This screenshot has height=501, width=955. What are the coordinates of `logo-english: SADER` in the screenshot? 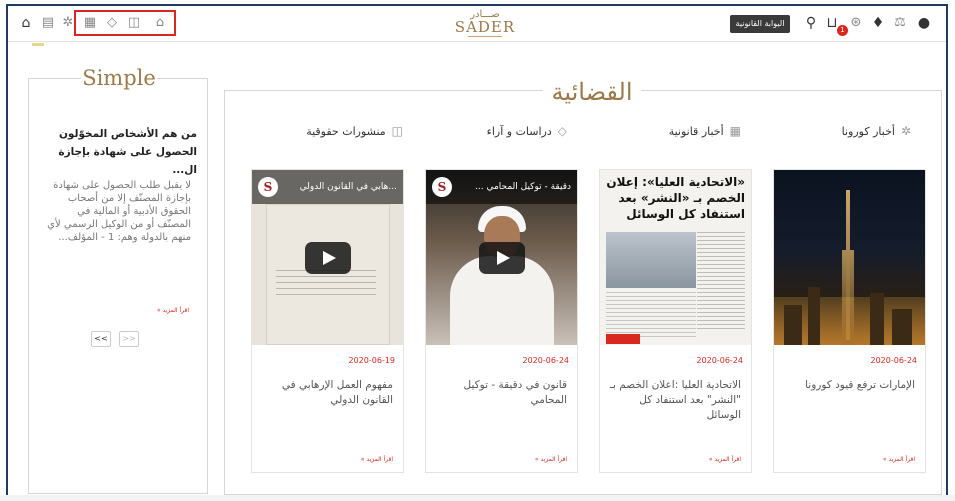 It's located at (485, 27).